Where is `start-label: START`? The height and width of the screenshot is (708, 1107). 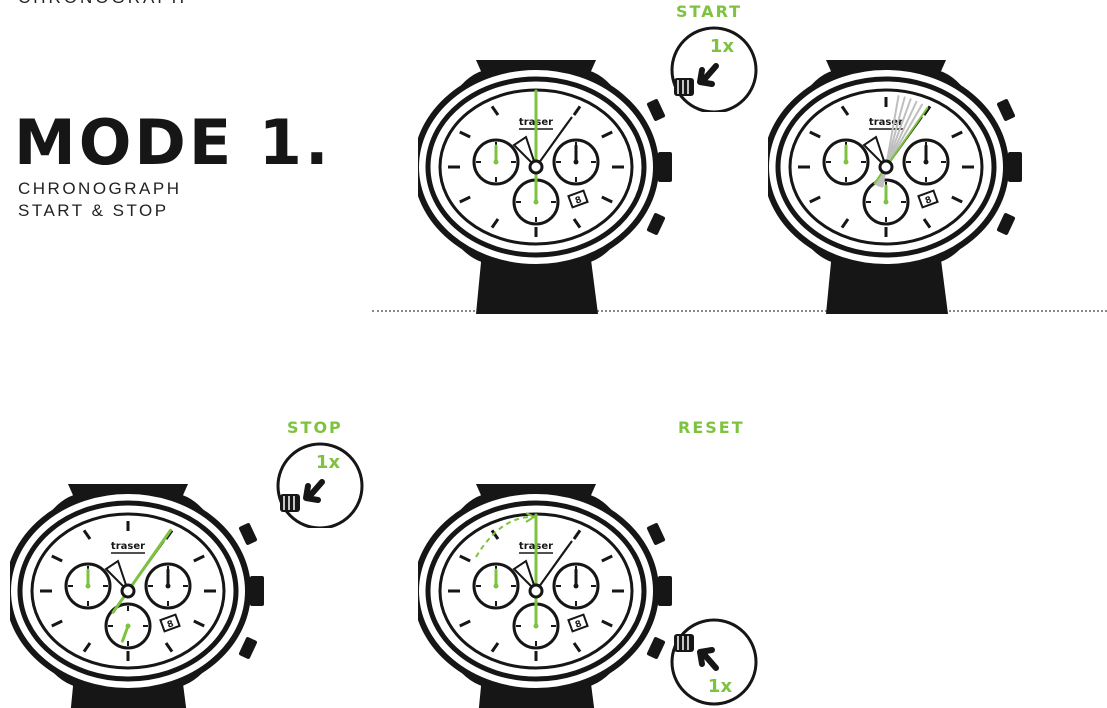
start-label: START is located at coordinates (709, 11).